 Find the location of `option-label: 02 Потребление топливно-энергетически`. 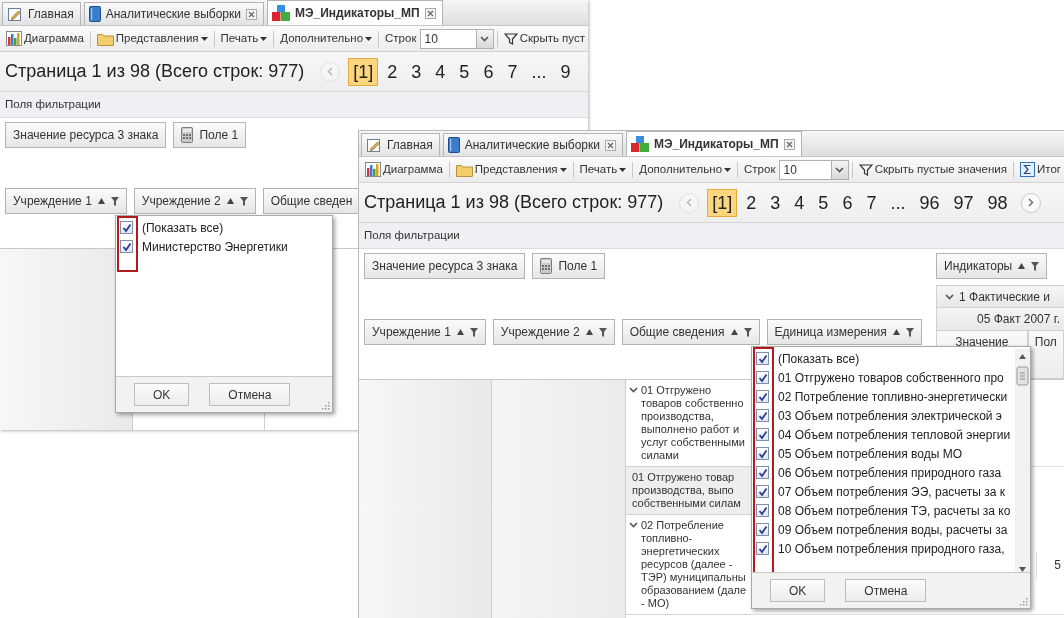

option-label: 02 Потребление топливно-энергетически is located at coordinates (893, 396).